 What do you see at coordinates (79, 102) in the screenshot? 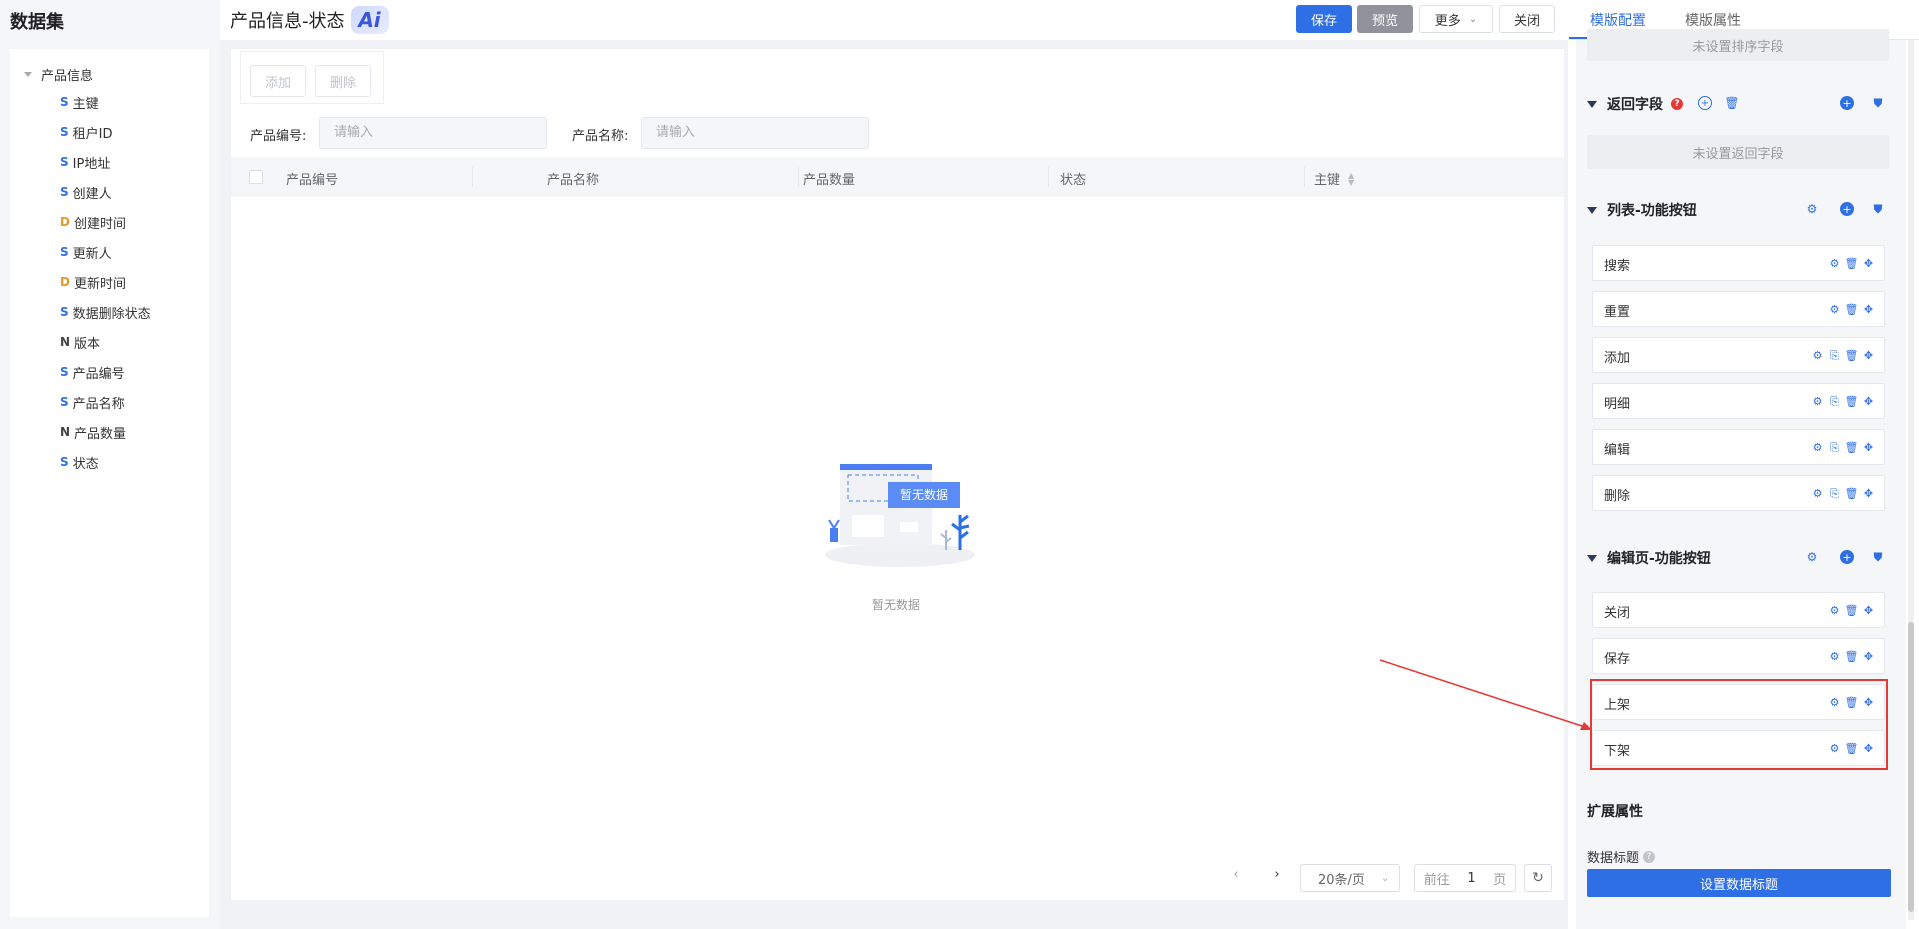
I see `field-item: S 主键` at bounding box center [79, 102].